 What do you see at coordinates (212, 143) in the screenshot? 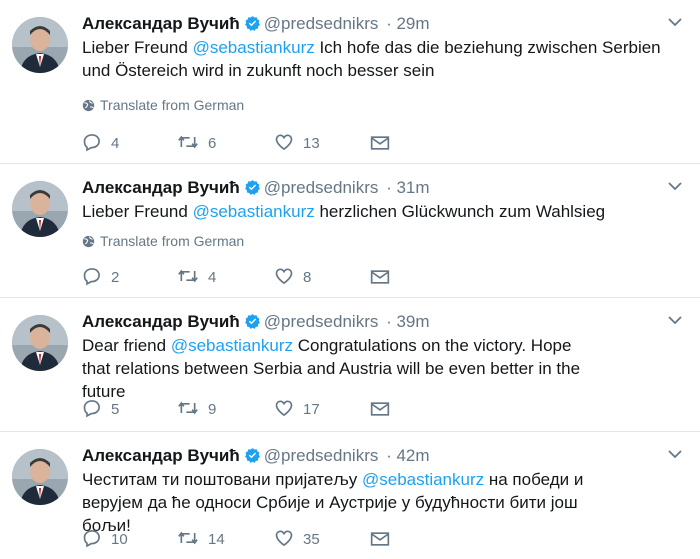
I see `retweet-count: 6` at bounding box center [212, 143].